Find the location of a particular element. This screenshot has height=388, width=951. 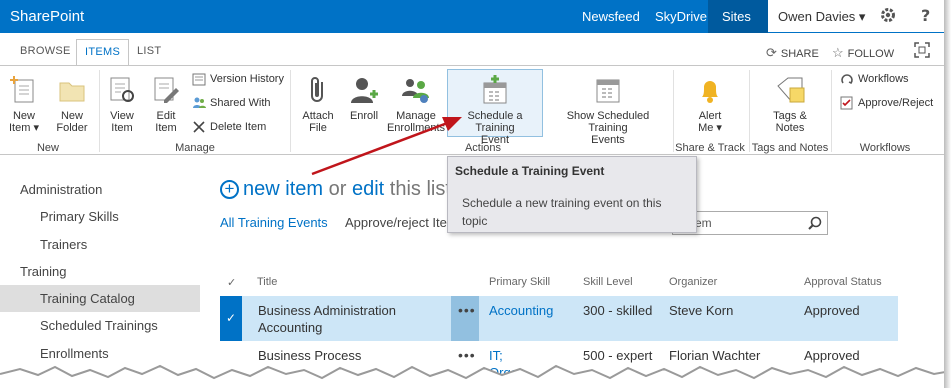

torn-edge is located at coordinates (475, 376).